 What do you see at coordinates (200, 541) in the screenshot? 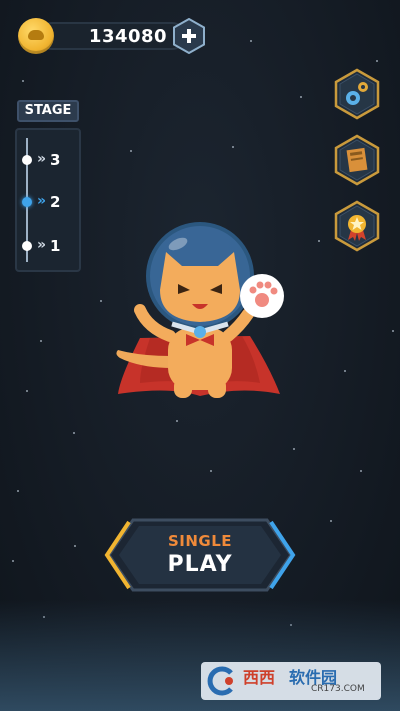
I see `play-mode-label: SINGLE` at bounding box center [200, 541].